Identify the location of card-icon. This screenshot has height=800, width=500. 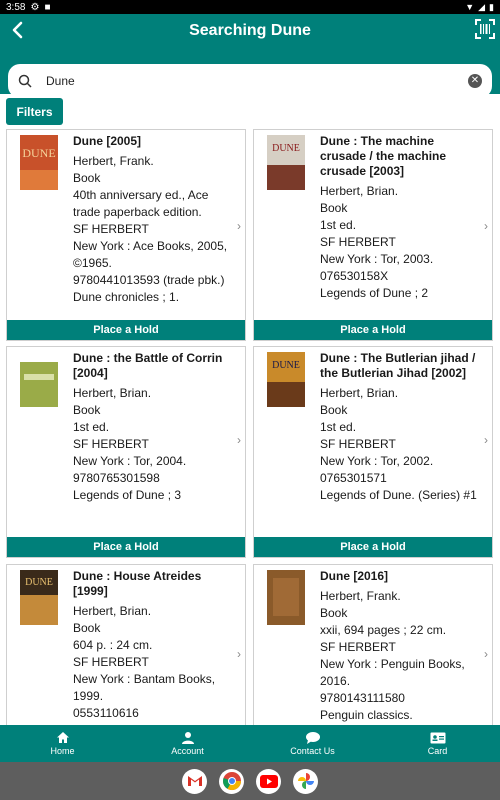
(437, 737).